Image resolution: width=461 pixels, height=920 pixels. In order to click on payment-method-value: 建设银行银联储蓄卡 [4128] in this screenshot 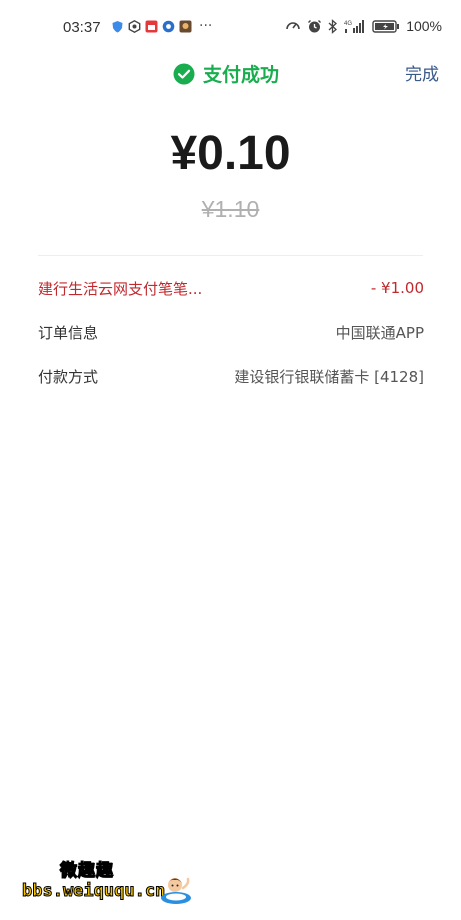, I will do `click(329, 376)`.